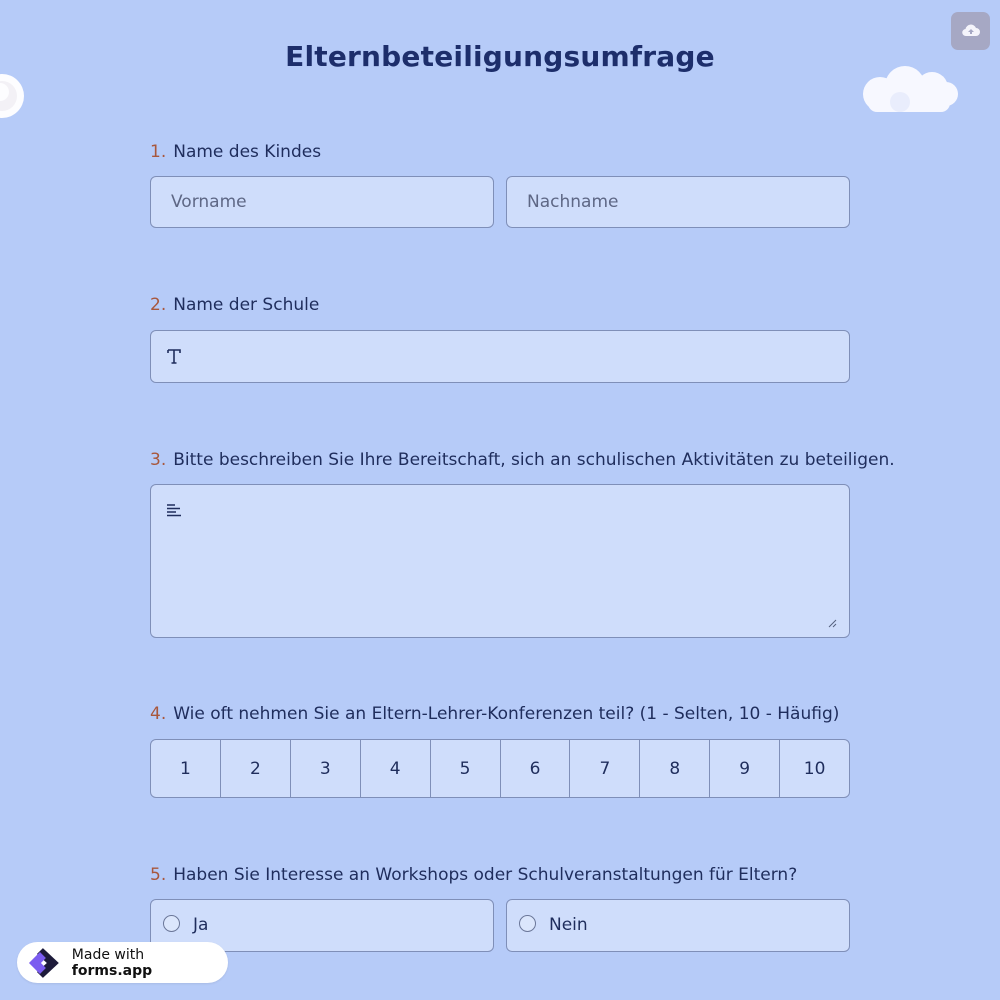  Describe the element at coordinates (209, 202) in the screenshot. I see `first-name-placeholder: Vorname` at that location.